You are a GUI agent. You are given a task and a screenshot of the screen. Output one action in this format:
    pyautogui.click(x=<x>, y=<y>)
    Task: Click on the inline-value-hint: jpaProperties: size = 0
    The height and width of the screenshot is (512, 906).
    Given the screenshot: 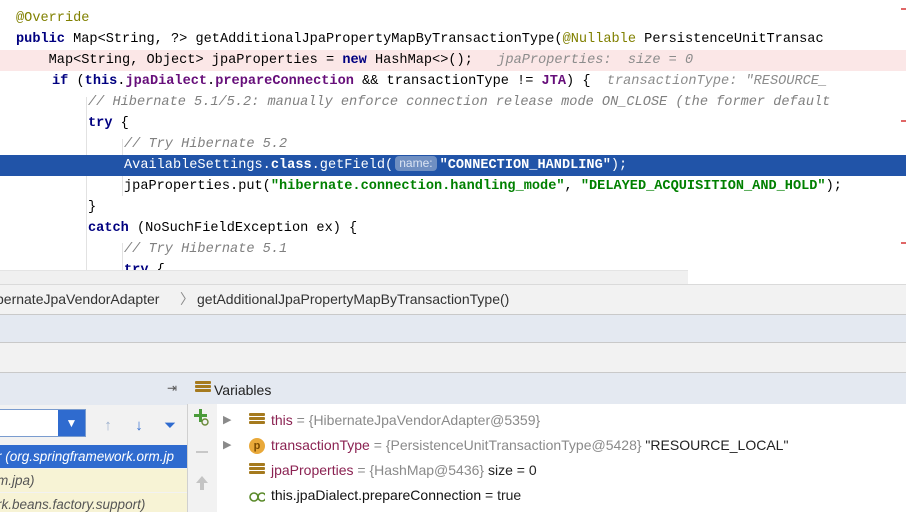 What is the action you would take?
    pyautogui.click(x=583, y=60)
    